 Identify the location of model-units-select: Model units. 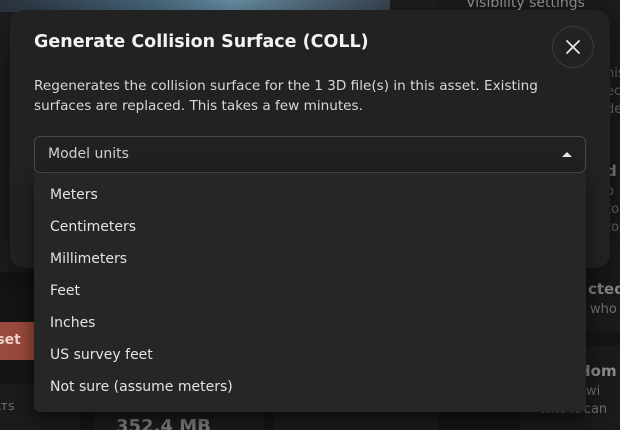
(310, 154).